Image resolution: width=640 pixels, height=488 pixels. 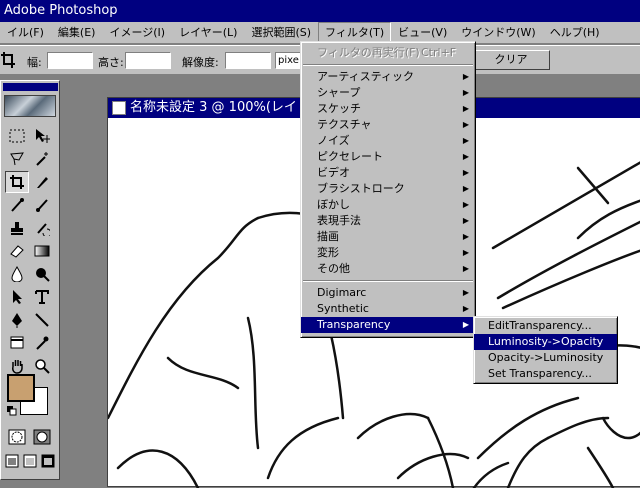 What do you see at coordinates (119, 108) in the screenshot?
I see `document-icon` at bounding box center [119, 108].